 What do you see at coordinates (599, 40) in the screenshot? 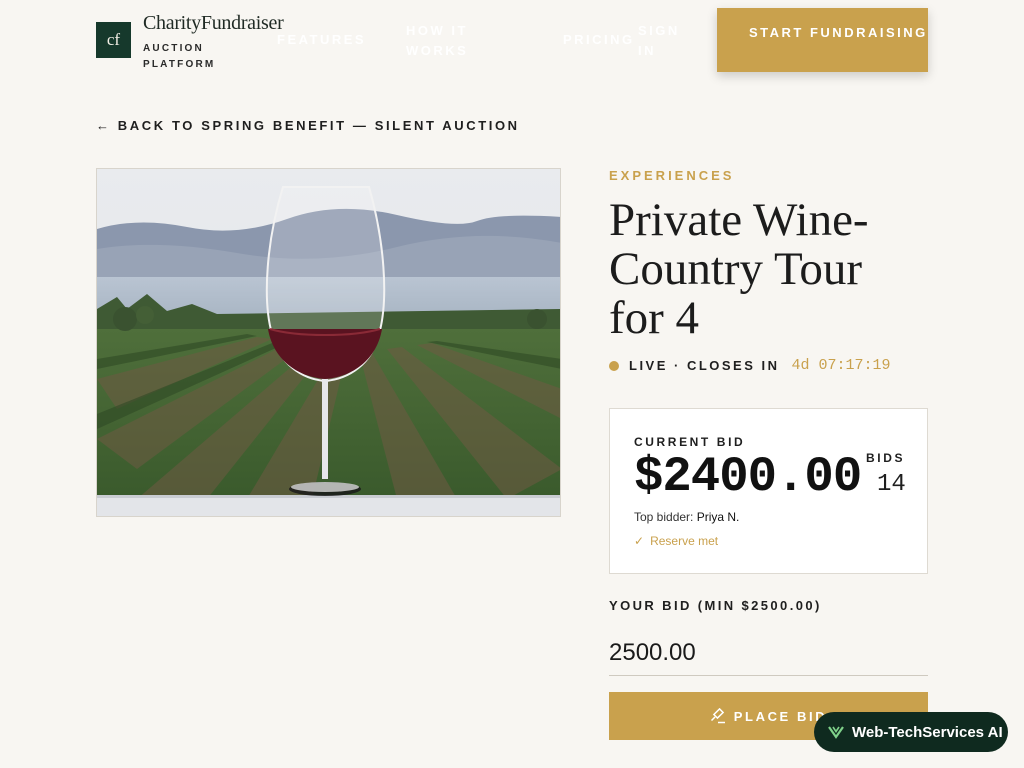
I see `nav-pricing: PRICING` at bounding box center [599, 40].